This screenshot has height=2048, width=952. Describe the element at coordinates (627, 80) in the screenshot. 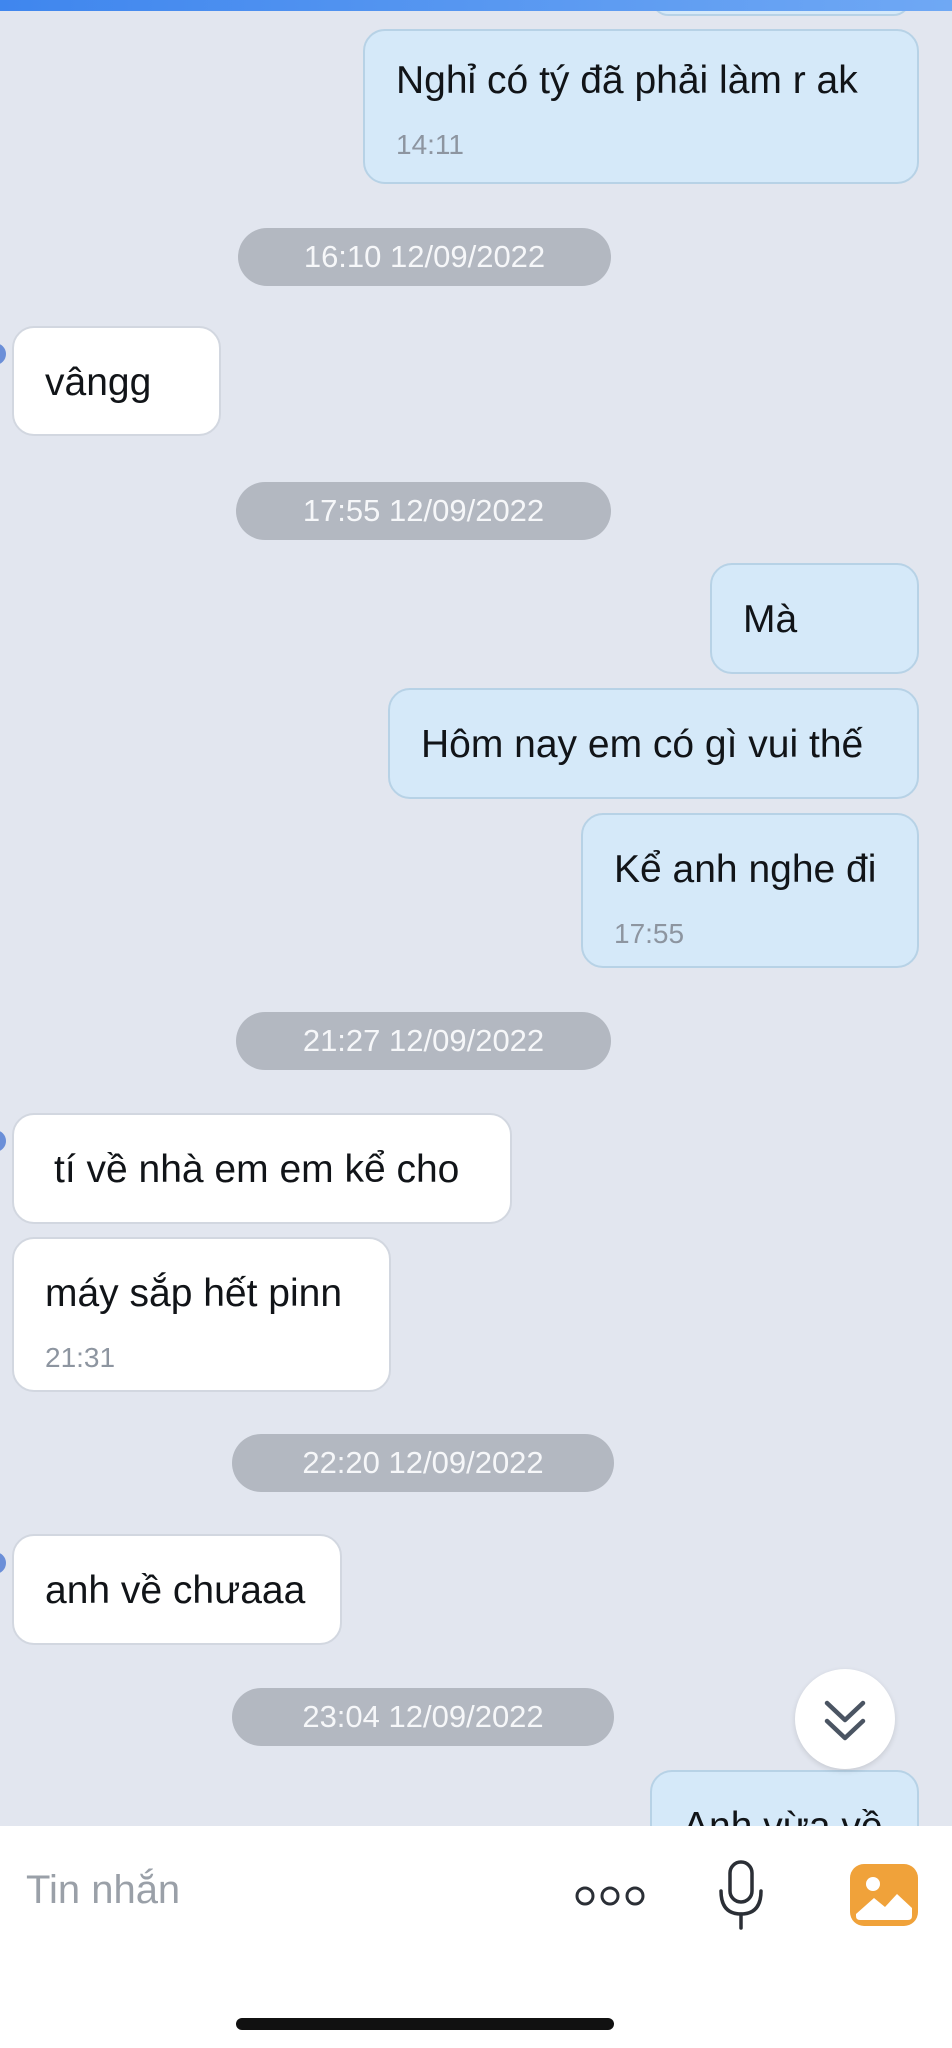

I see `message-text: Nghỉ có tý đã phải làm r ak` at that location.